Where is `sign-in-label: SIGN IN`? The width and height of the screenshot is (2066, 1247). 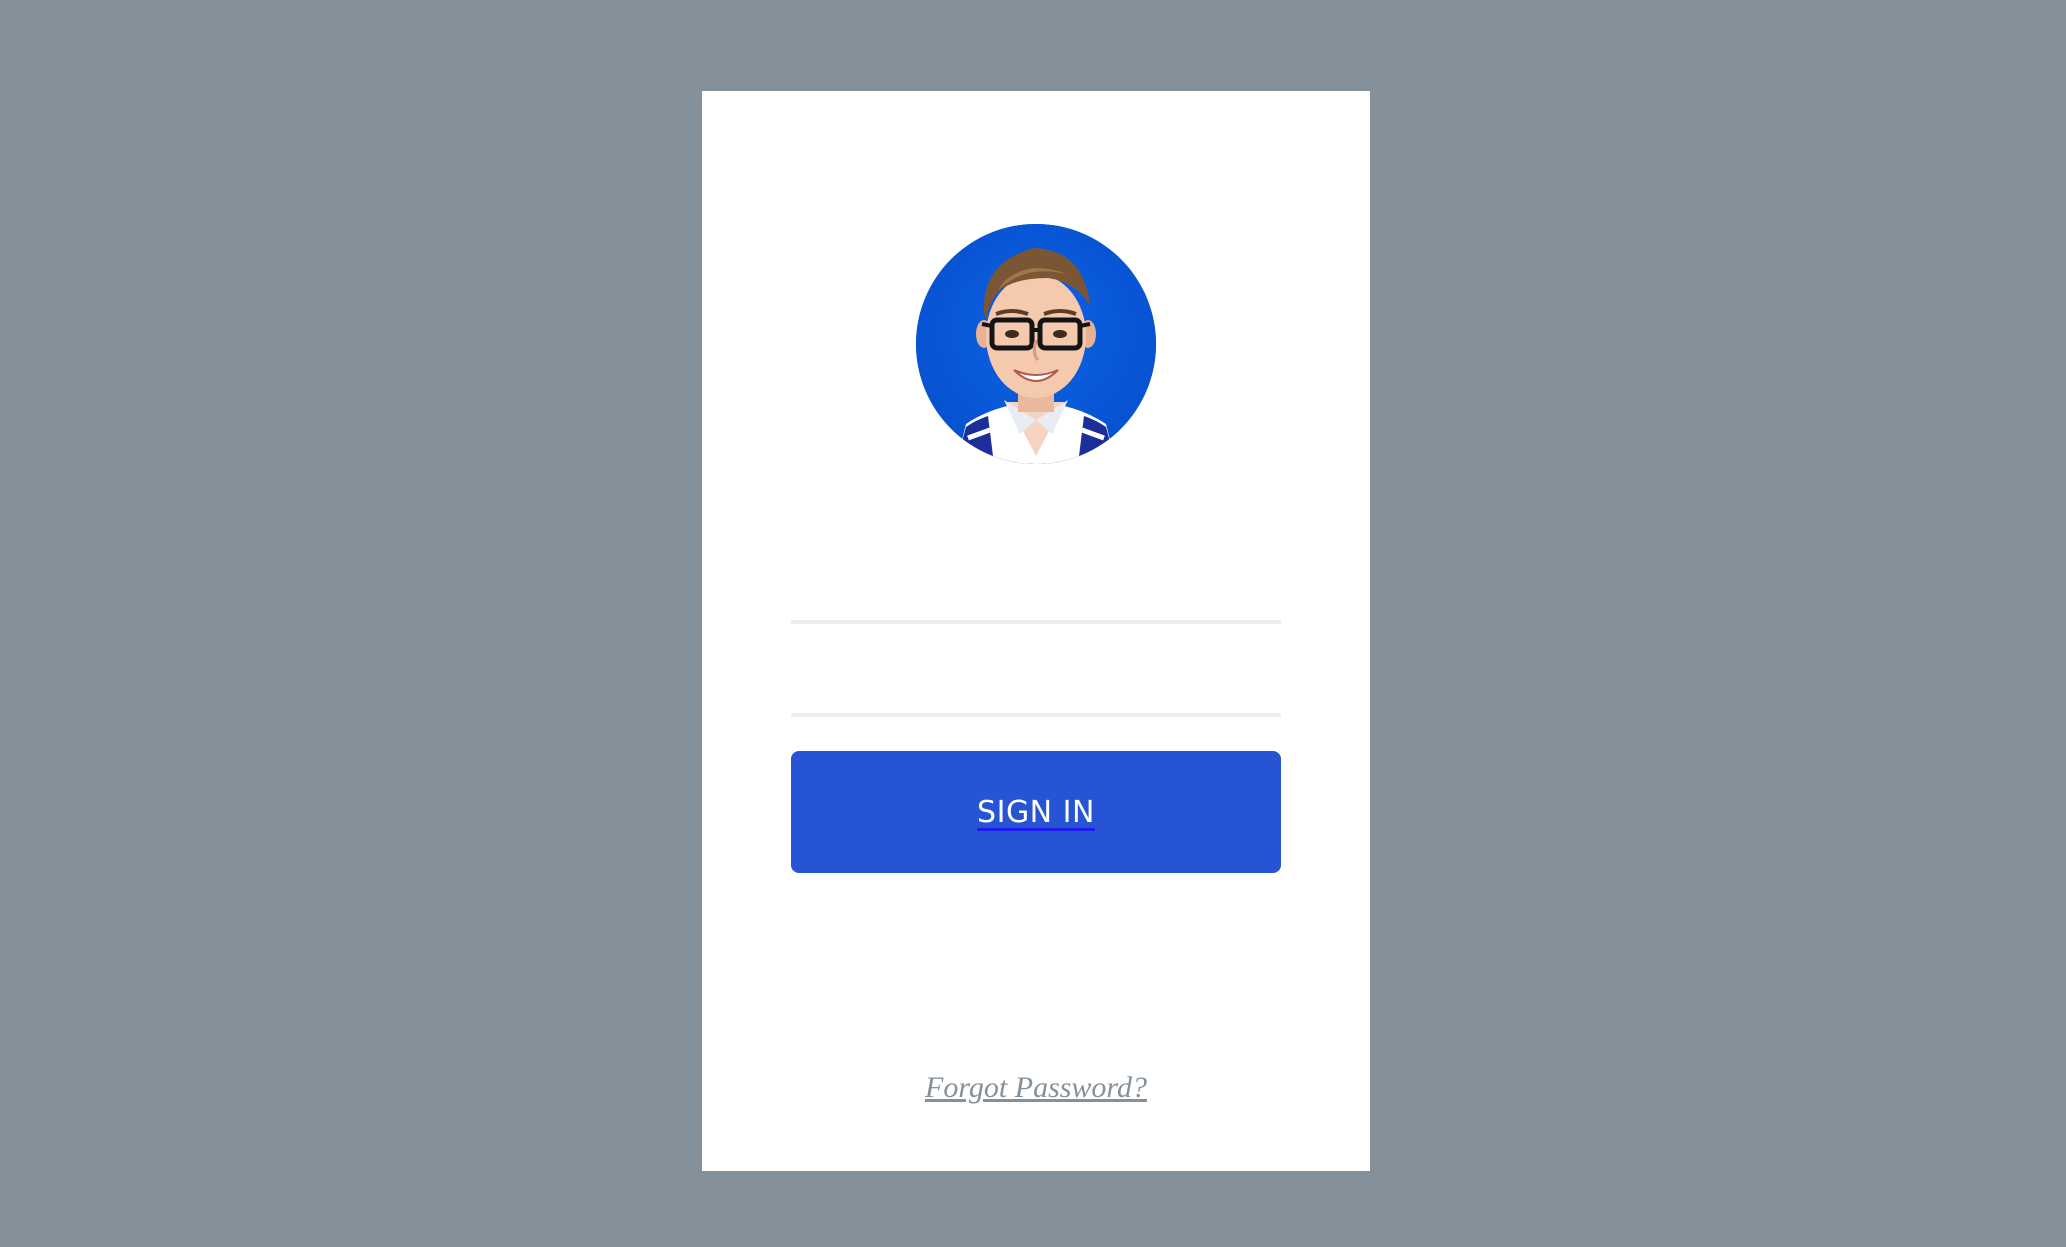 sign-in-label: SIGN IN is located at coordinates (1036, 812).